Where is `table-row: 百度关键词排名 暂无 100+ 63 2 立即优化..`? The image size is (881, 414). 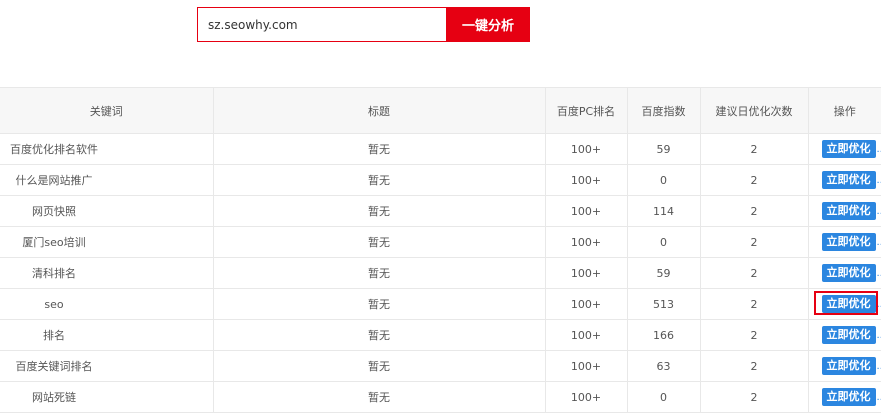 table-row: 百度关键词排名 暂无 100+ 63 2 立即优化.. is located at coordinates (440, 366).